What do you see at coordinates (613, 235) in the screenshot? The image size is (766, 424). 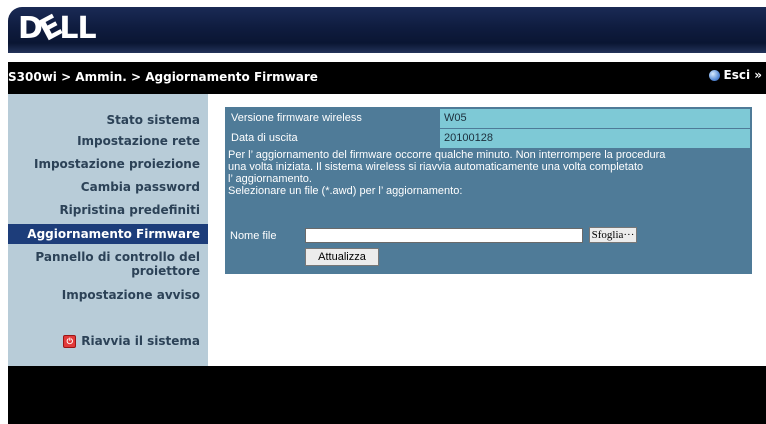 I see `browse-button: Sfoglia···` at bounding box center [613, 235].